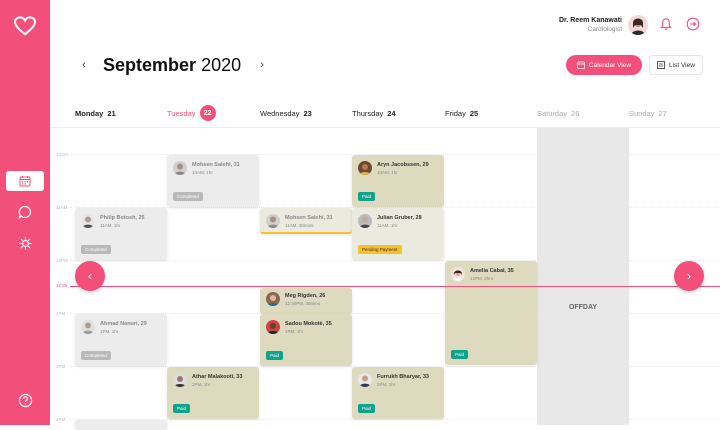 This screenshot has width=720, height=430. Describe the element at coordinates (305, 296) in the screenshot. I see `patient-name: Meg Rigden, 26` at that location.